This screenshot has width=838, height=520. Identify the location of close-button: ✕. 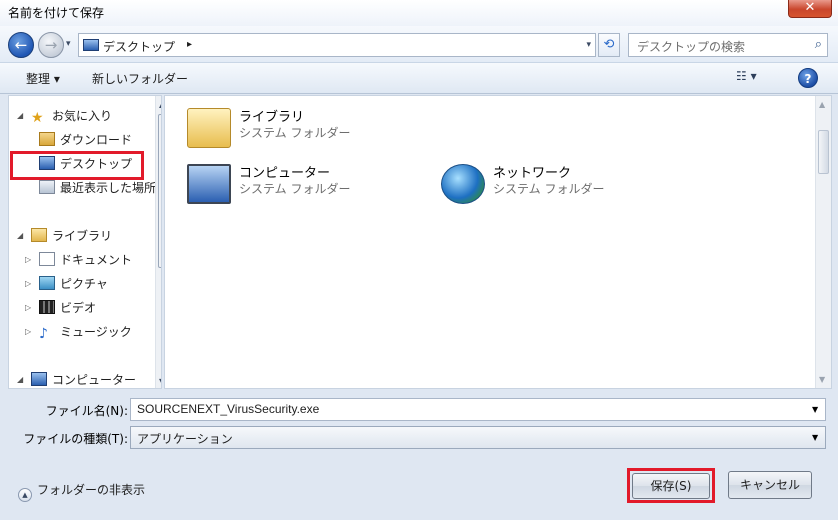
(810, 9).